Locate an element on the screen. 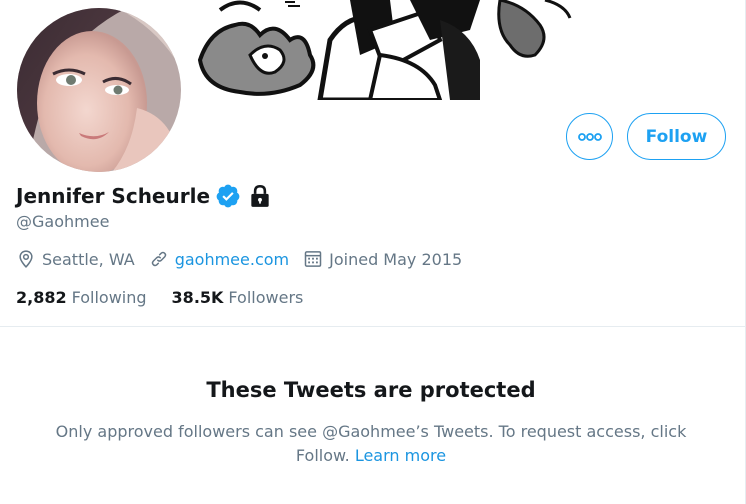 The height and width of the screenshot is (504, 746). followers-stat: 38.5K Followers is located at coordinates (238, 297).